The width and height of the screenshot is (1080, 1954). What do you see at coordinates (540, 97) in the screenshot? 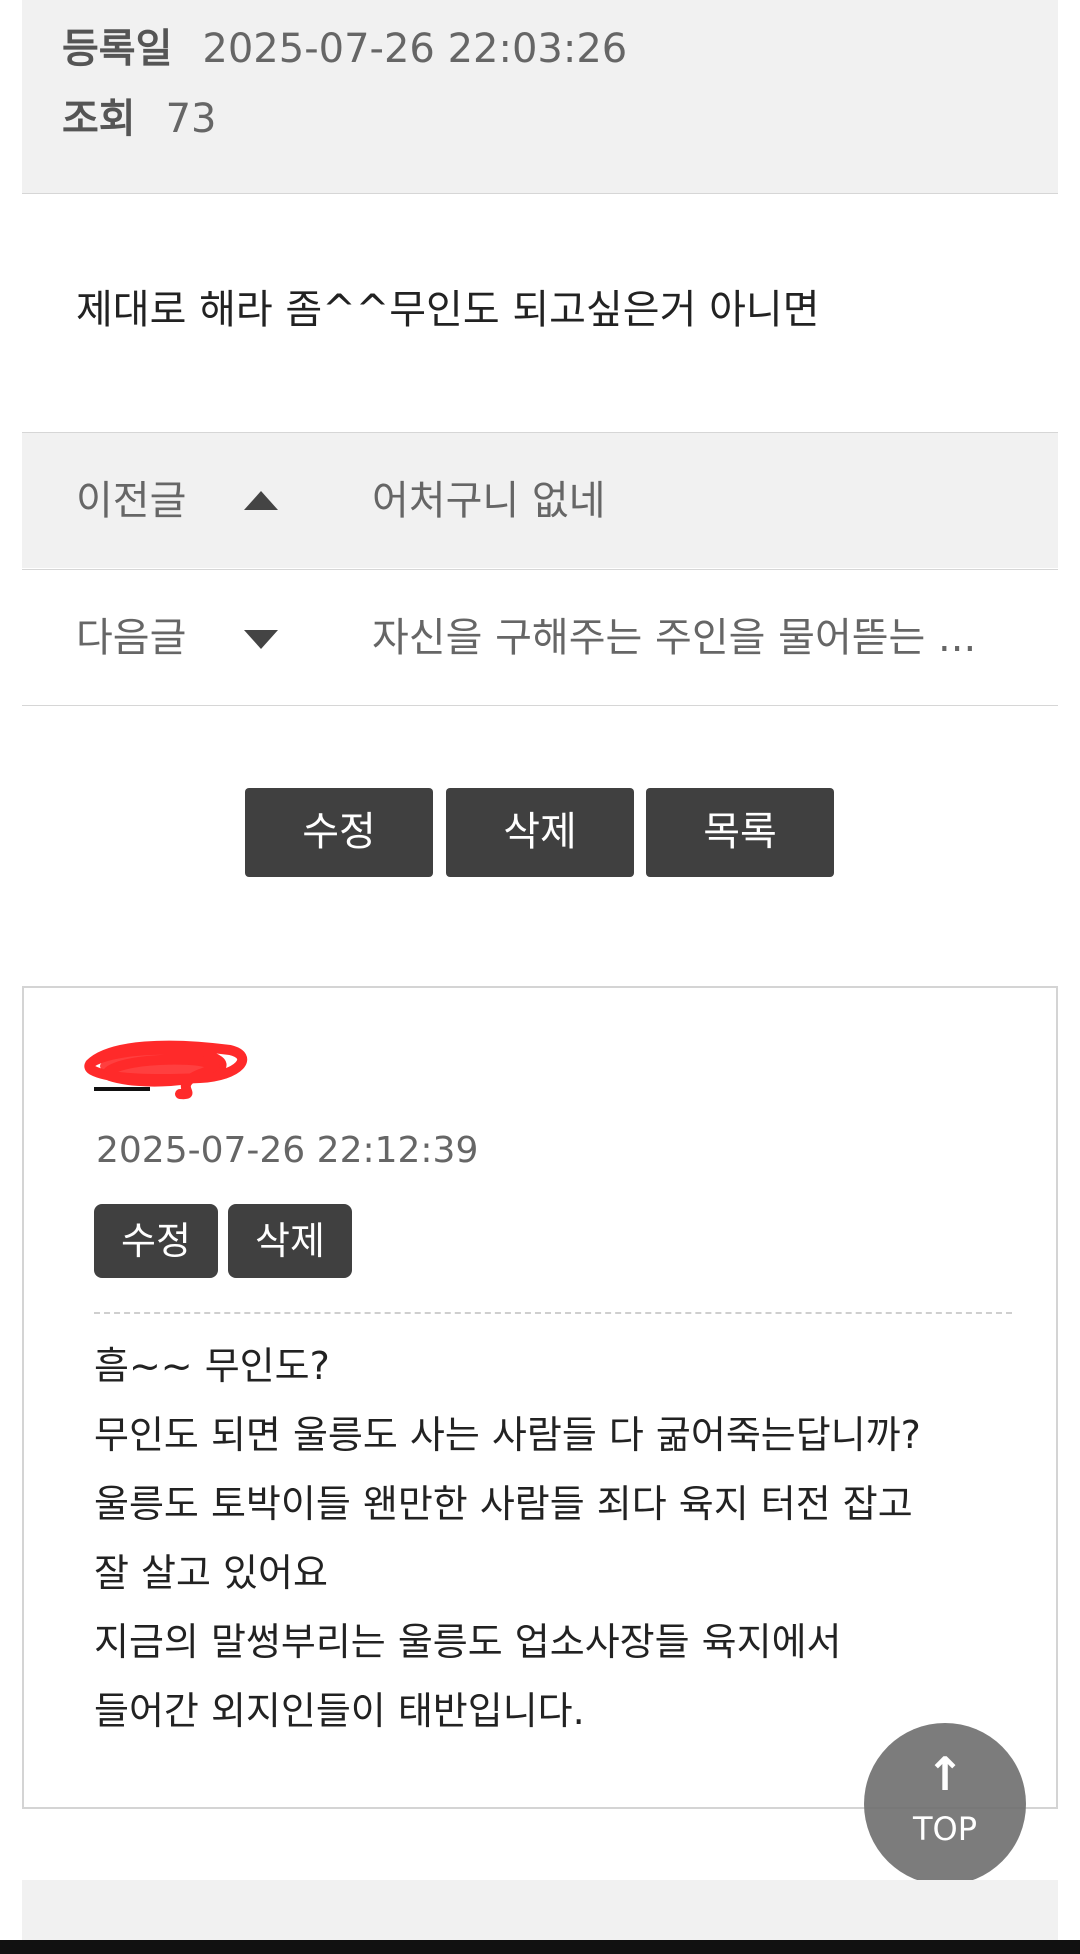
I see `post-meta: 등록일 2025-07-26 22:03:26 조회 73` at bounding box center [540, 97].